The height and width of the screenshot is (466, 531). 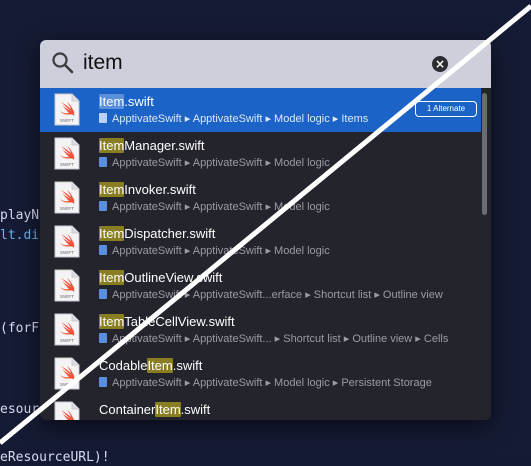 What do you see at coordinates (260, 408) in the screenshot?
I see `result-row: SWIFT ContainerItem.swift` at bounding box center [260, 408].